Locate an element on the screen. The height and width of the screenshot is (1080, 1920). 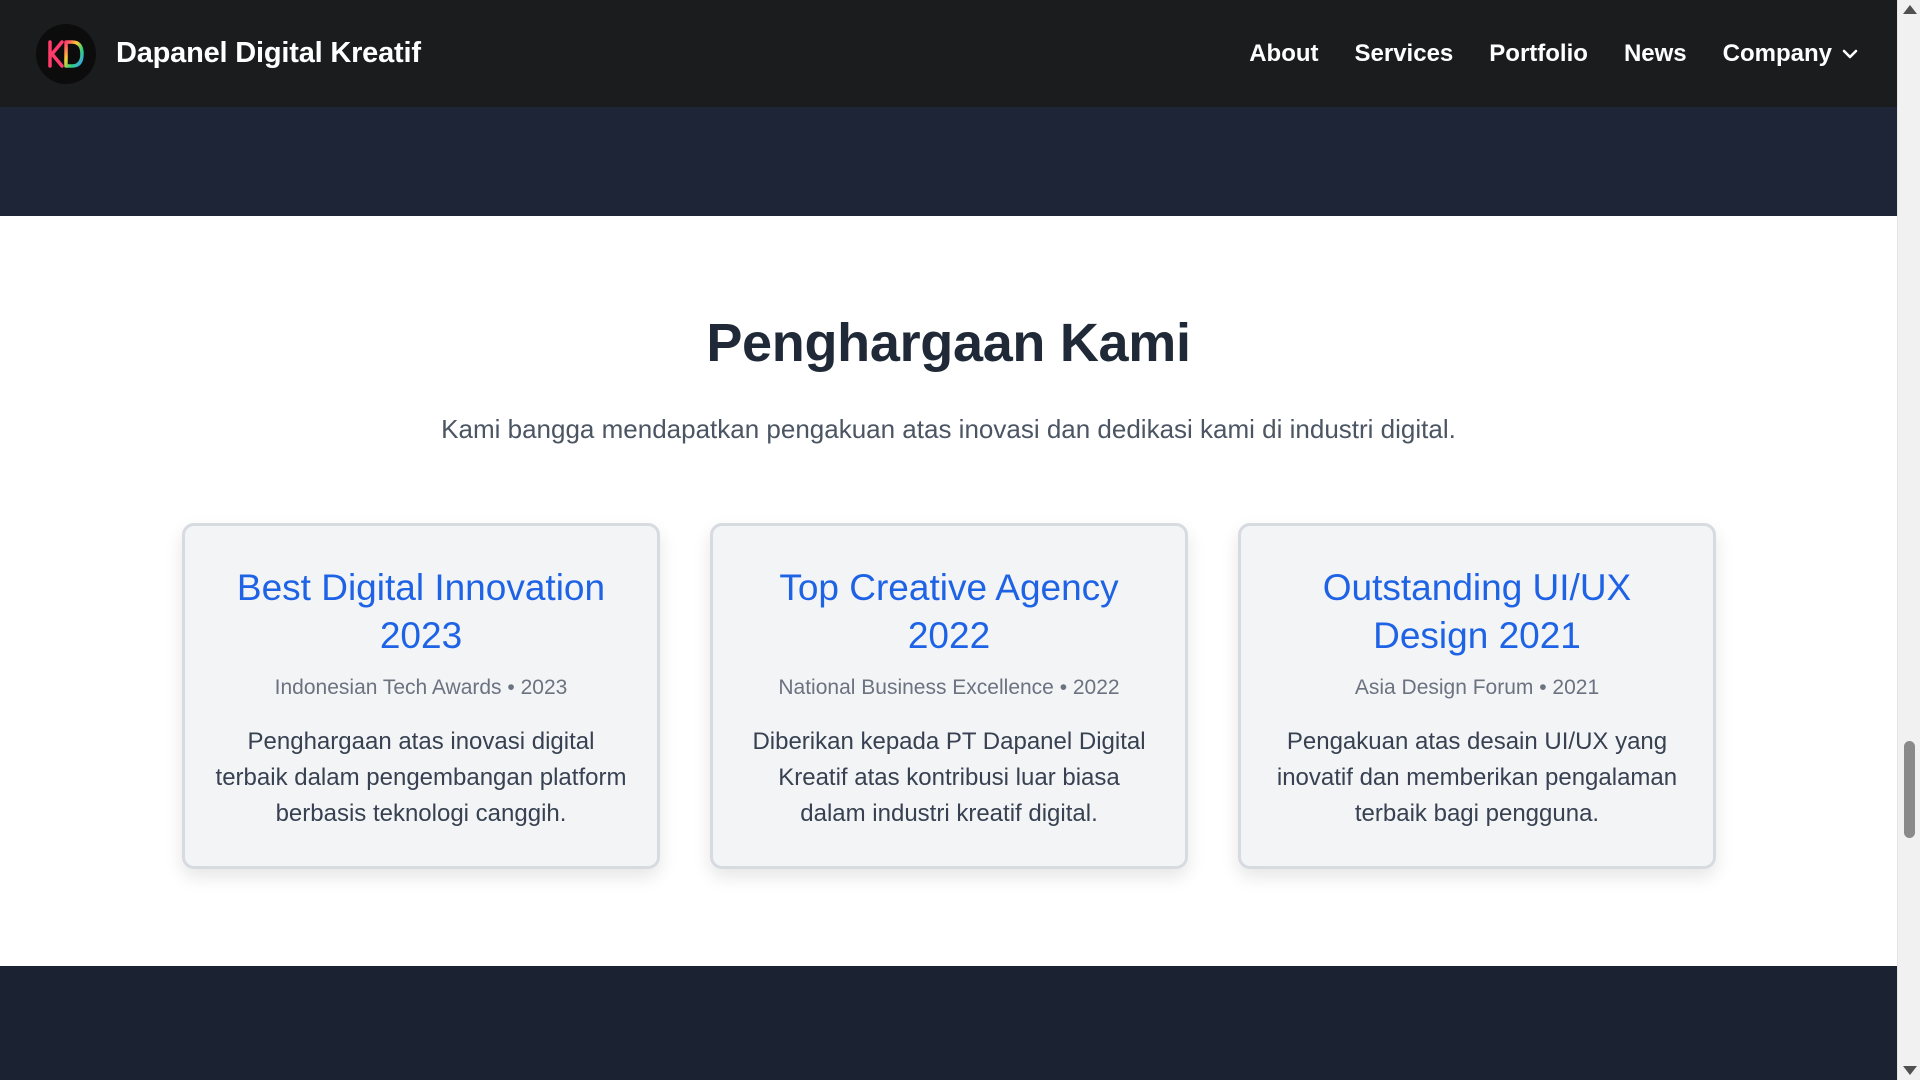
award-meta: National Business Excellence • 2022 is located at coordinates (949, 687).